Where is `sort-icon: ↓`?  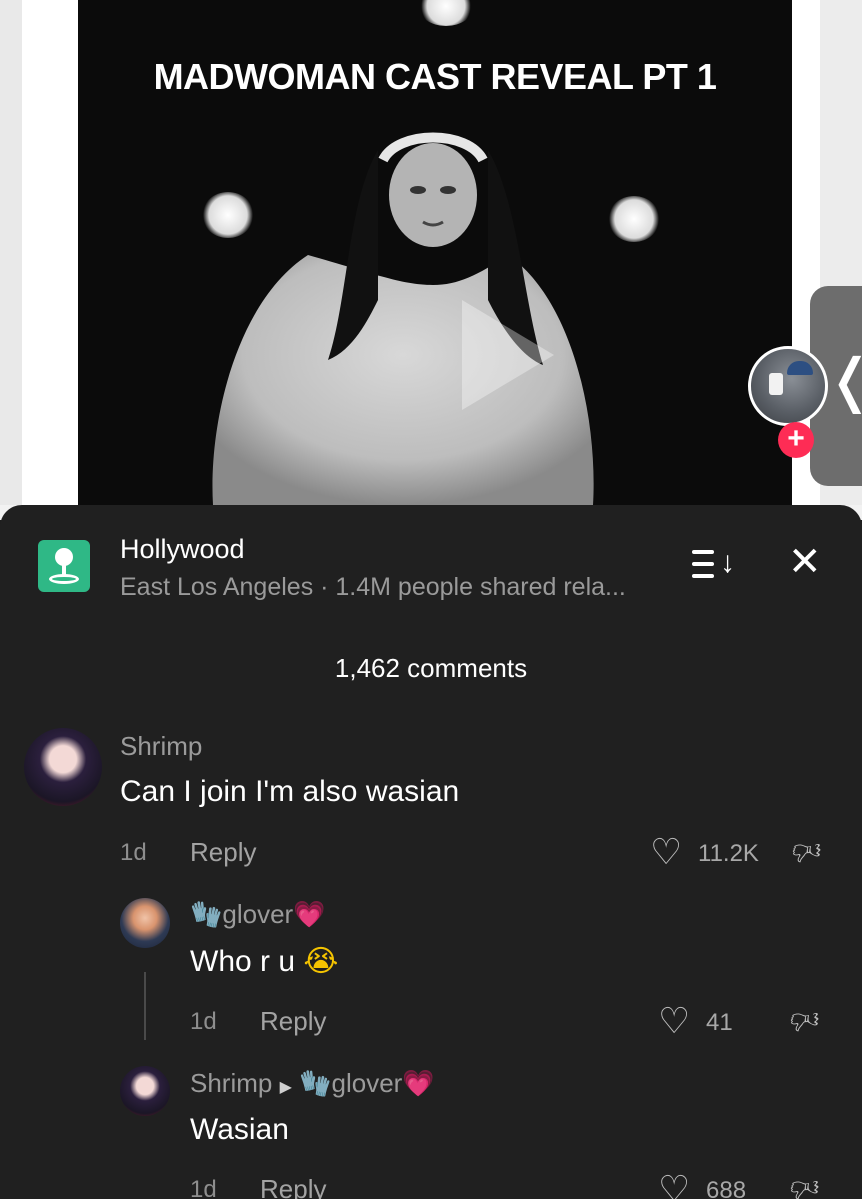
sort-icon: ↓ is located at coordinates (713, 565).